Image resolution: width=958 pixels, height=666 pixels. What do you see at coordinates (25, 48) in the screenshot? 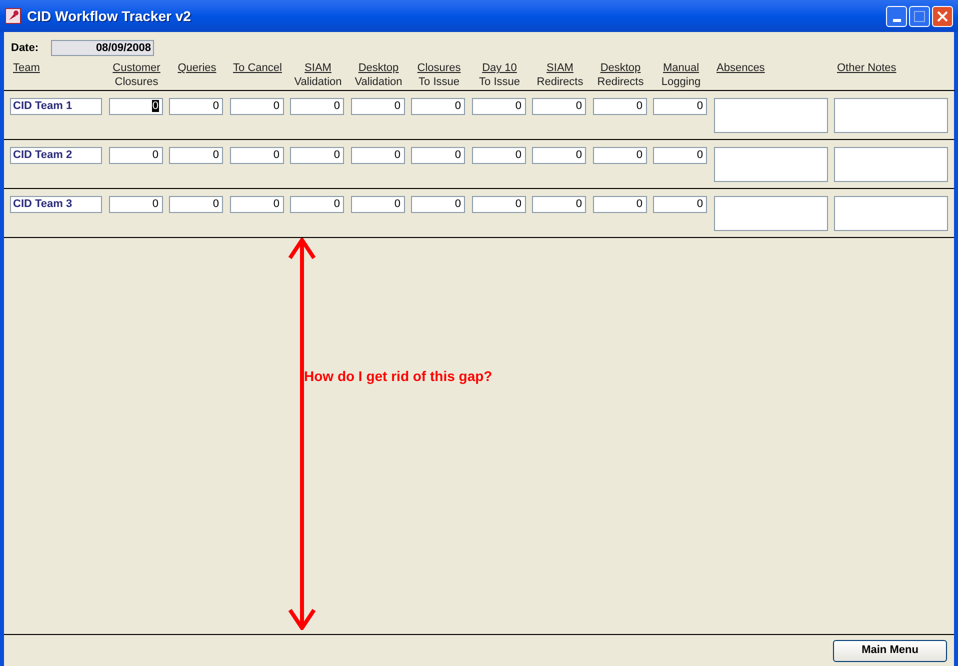
I see `date-label: Date:` at bounding box center [25, 48].